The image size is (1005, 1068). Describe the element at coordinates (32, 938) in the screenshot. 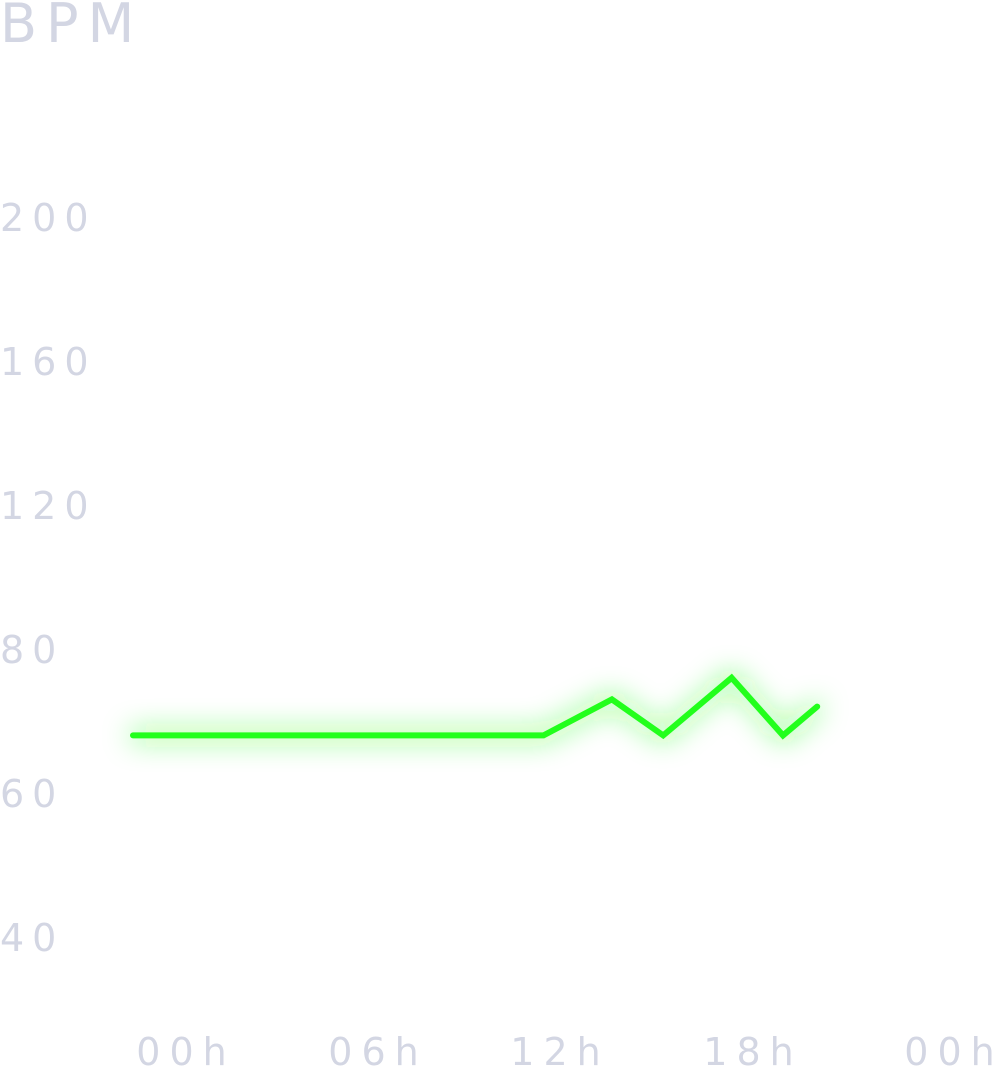

I see `y-tick-label: 40` at that location.